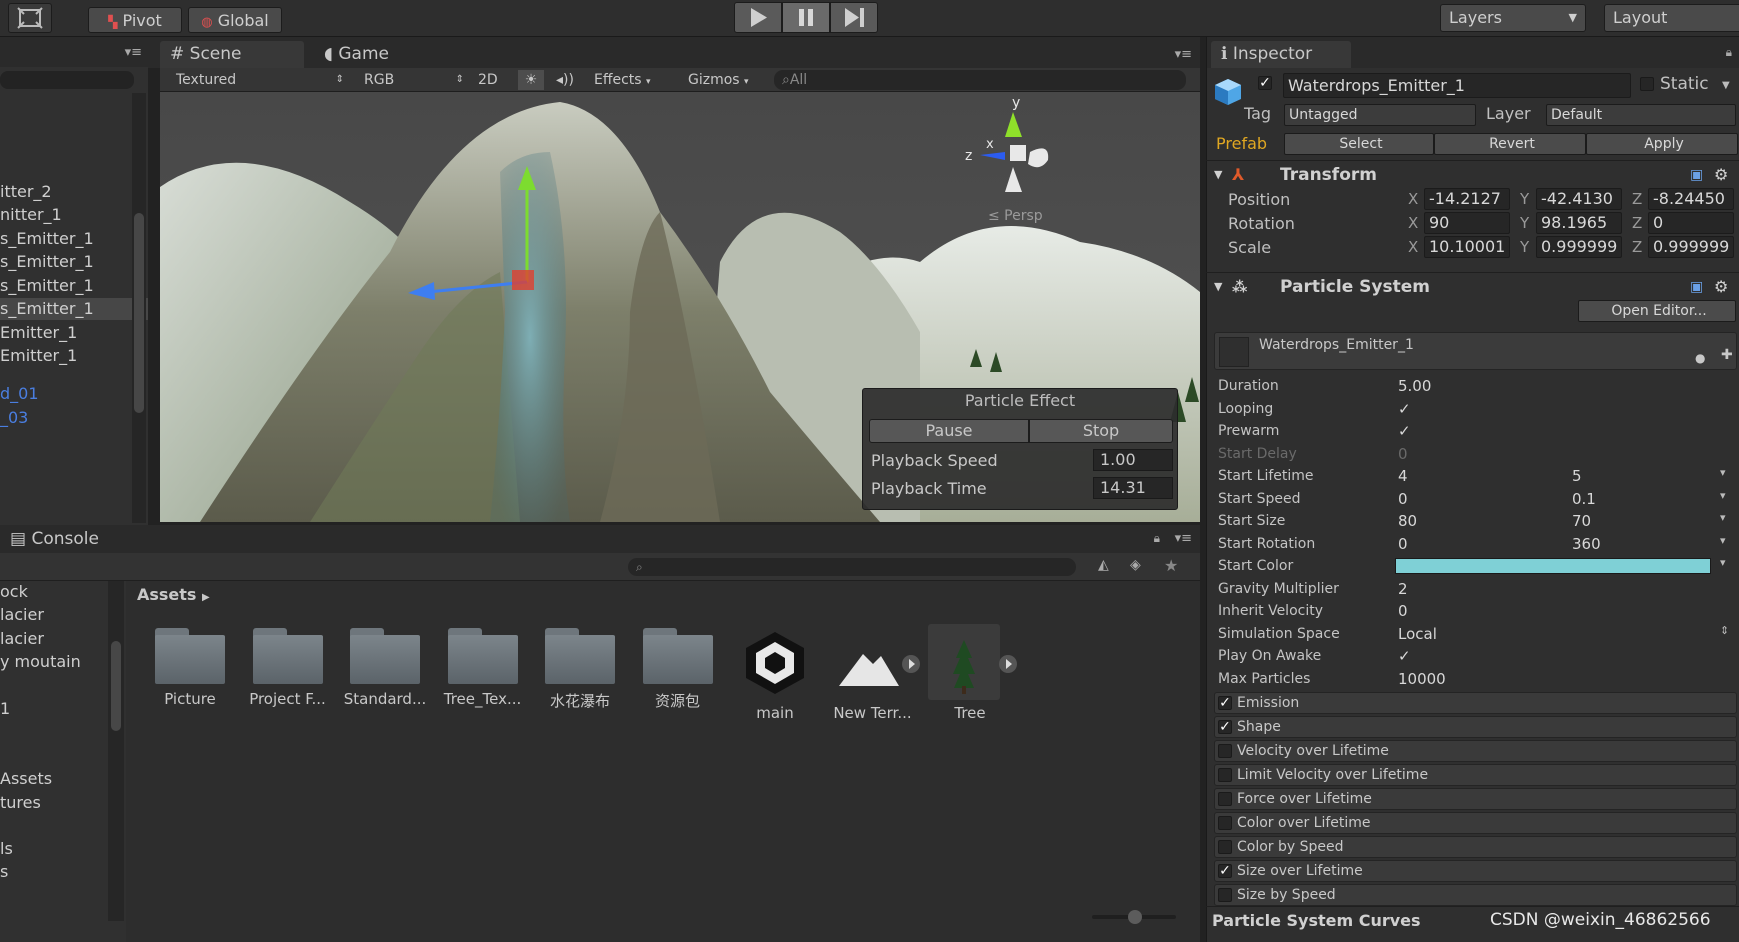 Image resolution: width=1739 pixels, height=942 pixels. Describe the element at coordinates (74, 215) in the screenshot. I see `hierarchy-item: nitter_1` at that location.